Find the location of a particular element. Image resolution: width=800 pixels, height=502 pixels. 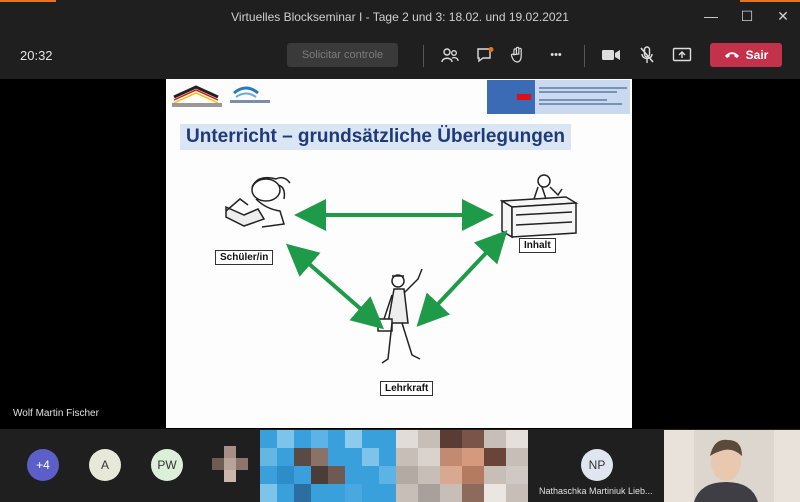

participant-avatar-np: NP is located at coordinates (597, 465).